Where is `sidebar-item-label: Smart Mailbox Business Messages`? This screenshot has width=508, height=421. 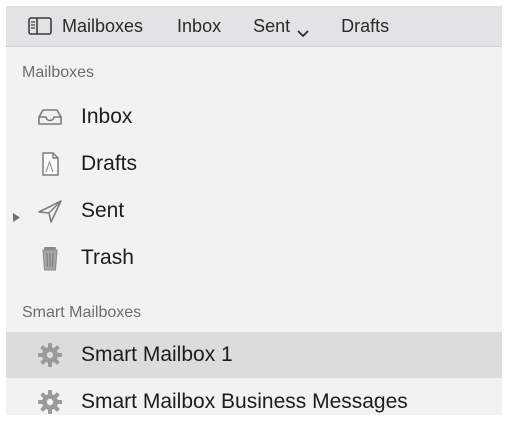 sidebar-item-label: Smart Mailbox Business Messages is located at coordinates (244, 401).